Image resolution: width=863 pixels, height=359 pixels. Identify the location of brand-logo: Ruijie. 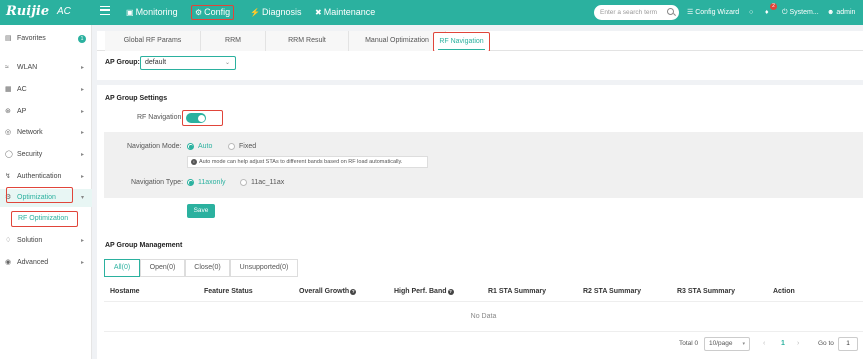
(28, 11).